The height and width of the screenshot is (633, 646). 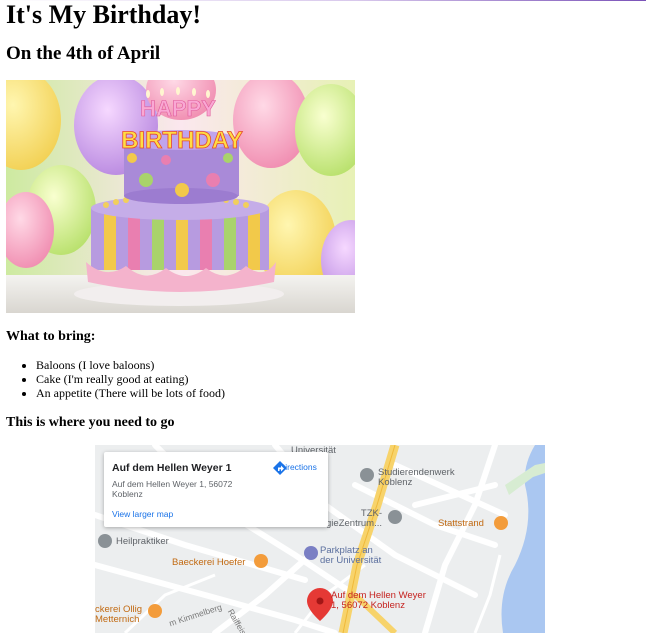 I want to click on location-heading: This is where you need to go, so click(x=90, y=422).